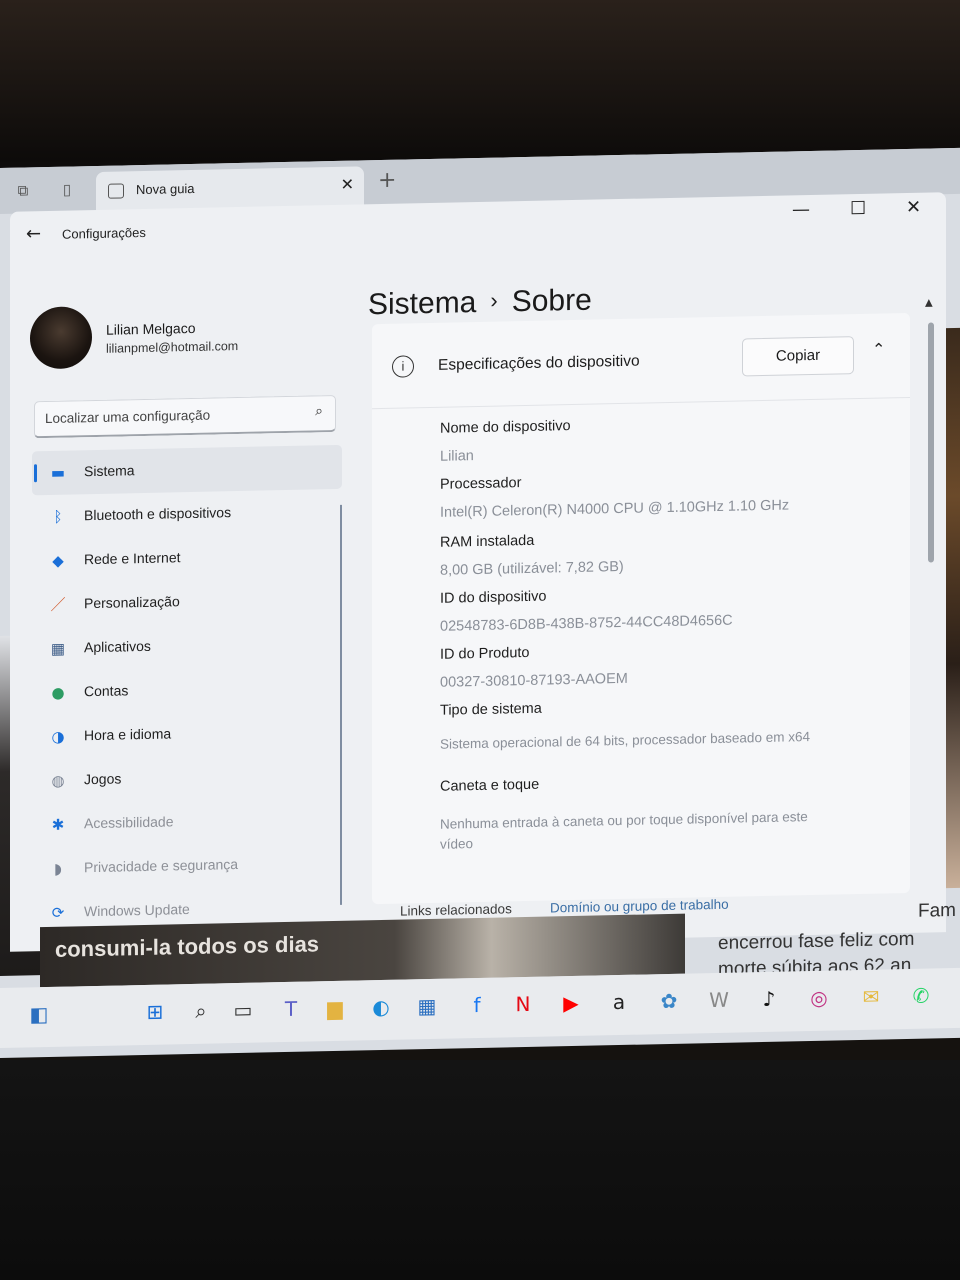 The width and height of the screenshot is (960, 1280). What do you see at coordinates (33, 233) in the screenshot?
I see `arrow-left-icon: ←` at bounding box center [33, 233].